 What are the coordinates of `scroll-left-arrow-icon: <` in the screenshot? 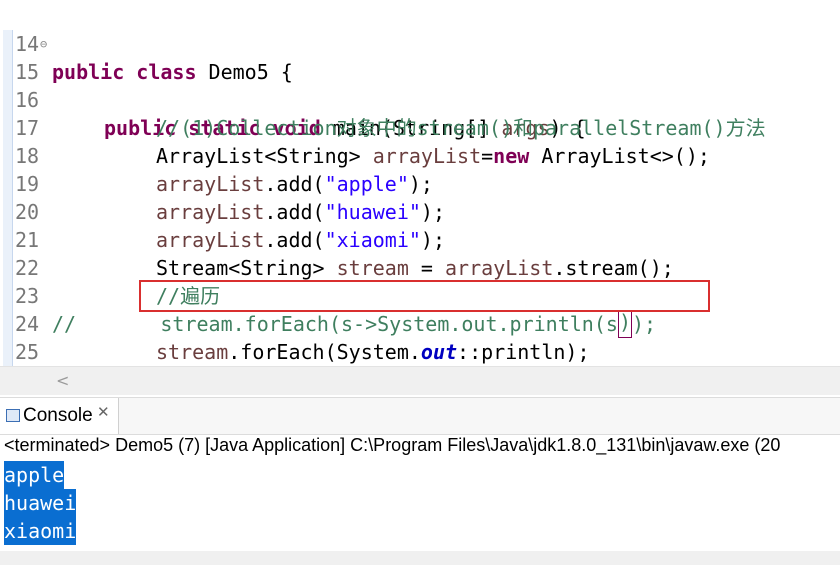 It's located at (62, 380).